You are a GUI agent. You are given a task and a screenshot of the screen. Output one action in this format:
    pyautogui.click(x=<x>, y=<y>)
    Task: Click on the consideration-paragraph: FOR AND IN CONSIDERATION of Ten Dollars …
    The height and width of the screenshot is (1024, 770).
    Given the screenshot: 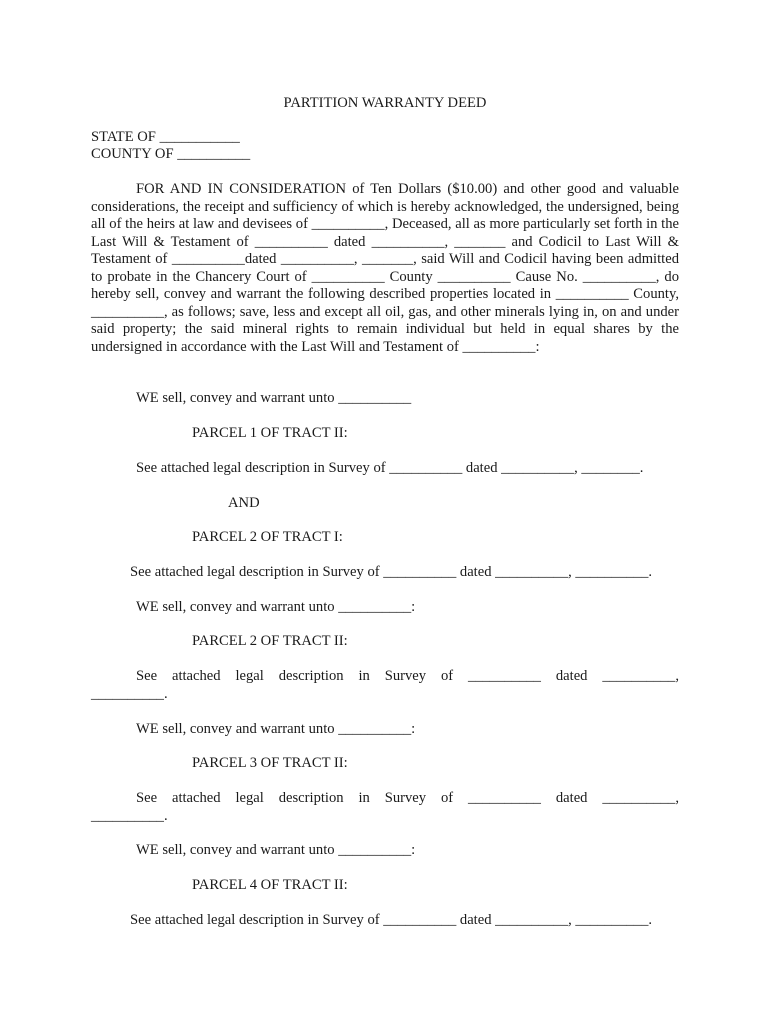 What is the action you would take?
    pyautogui.click(x=385, y=268)
    